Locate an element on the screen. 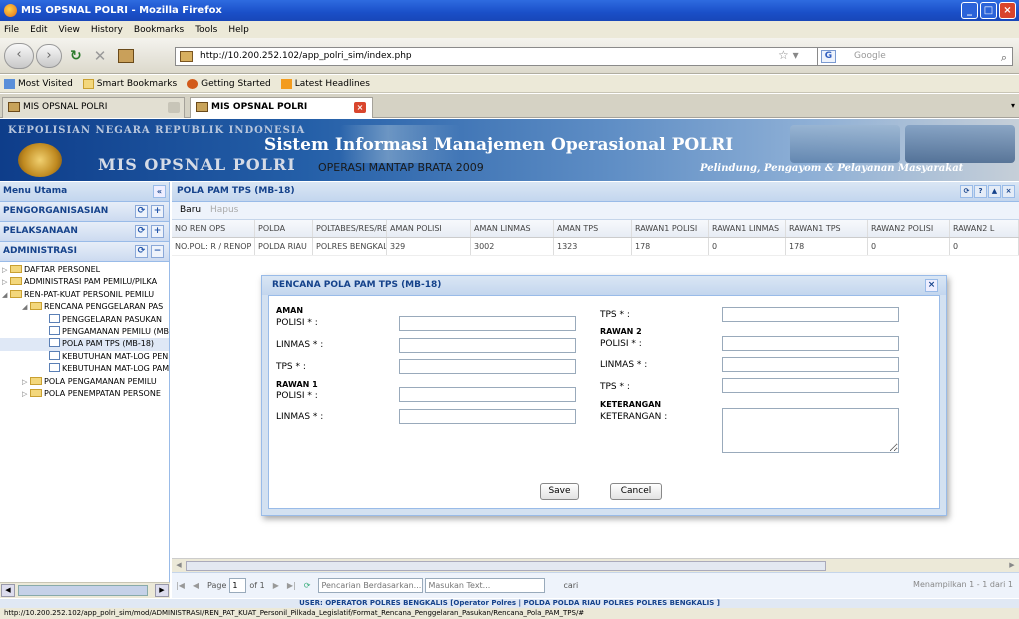 The image size is (1019, 619). menu-view: View is located at coordinates (69, 30).